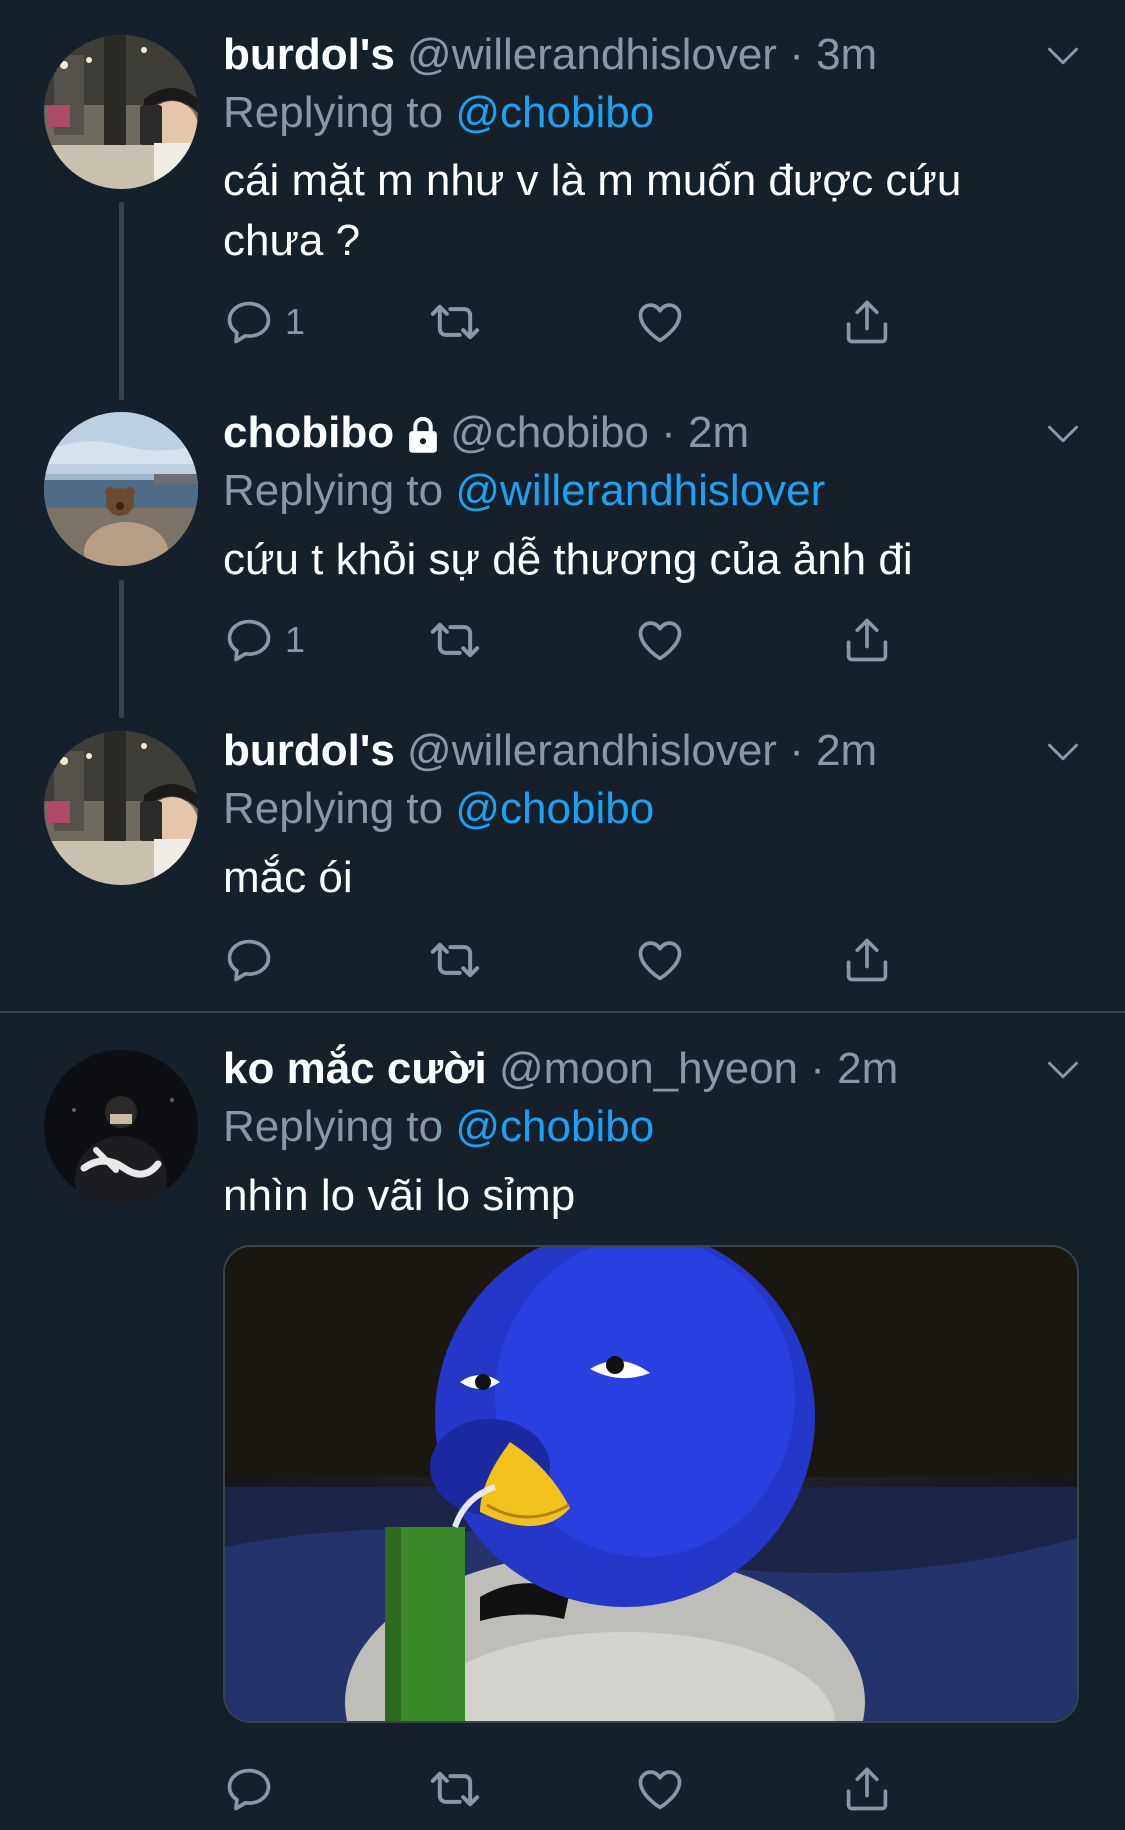  What do you see at coordinates (643, 1196) in the screenshot?
I see `tweet-text: nhìn lo vãi lo sỉmp` at bounding box center [643, 1196].